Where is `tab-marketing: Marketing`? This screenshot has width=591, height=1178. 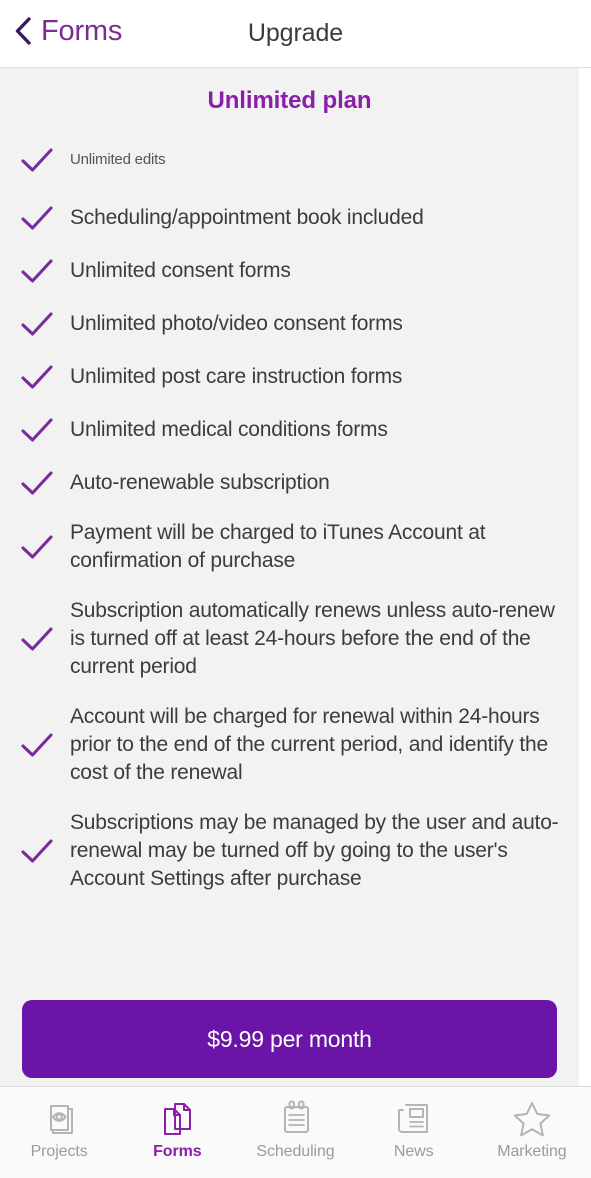
tab-marketing: Marketing is located at coordinates (532, 1132).